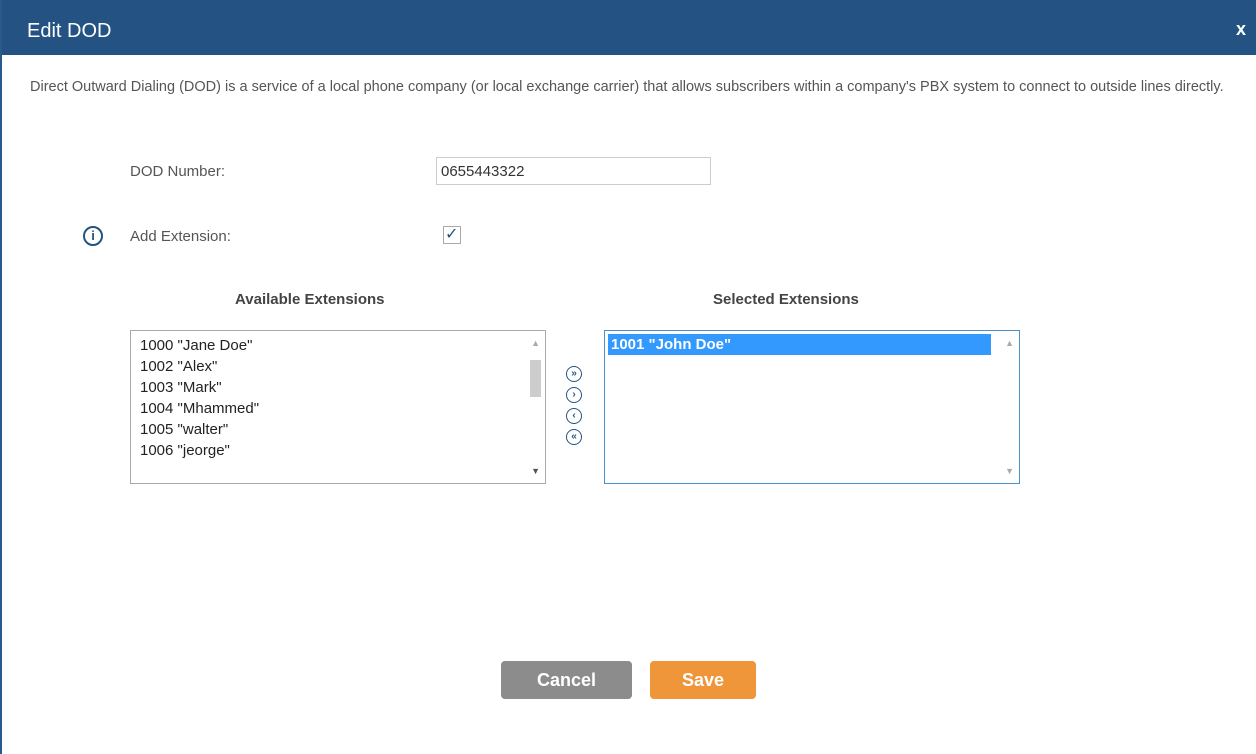 The width and height of the screenshot is (1256, 754). What do you see at coordinates (574, 437) in the screenshot?
I see `remove-all-icon: «` at bounding box center [574, 437].